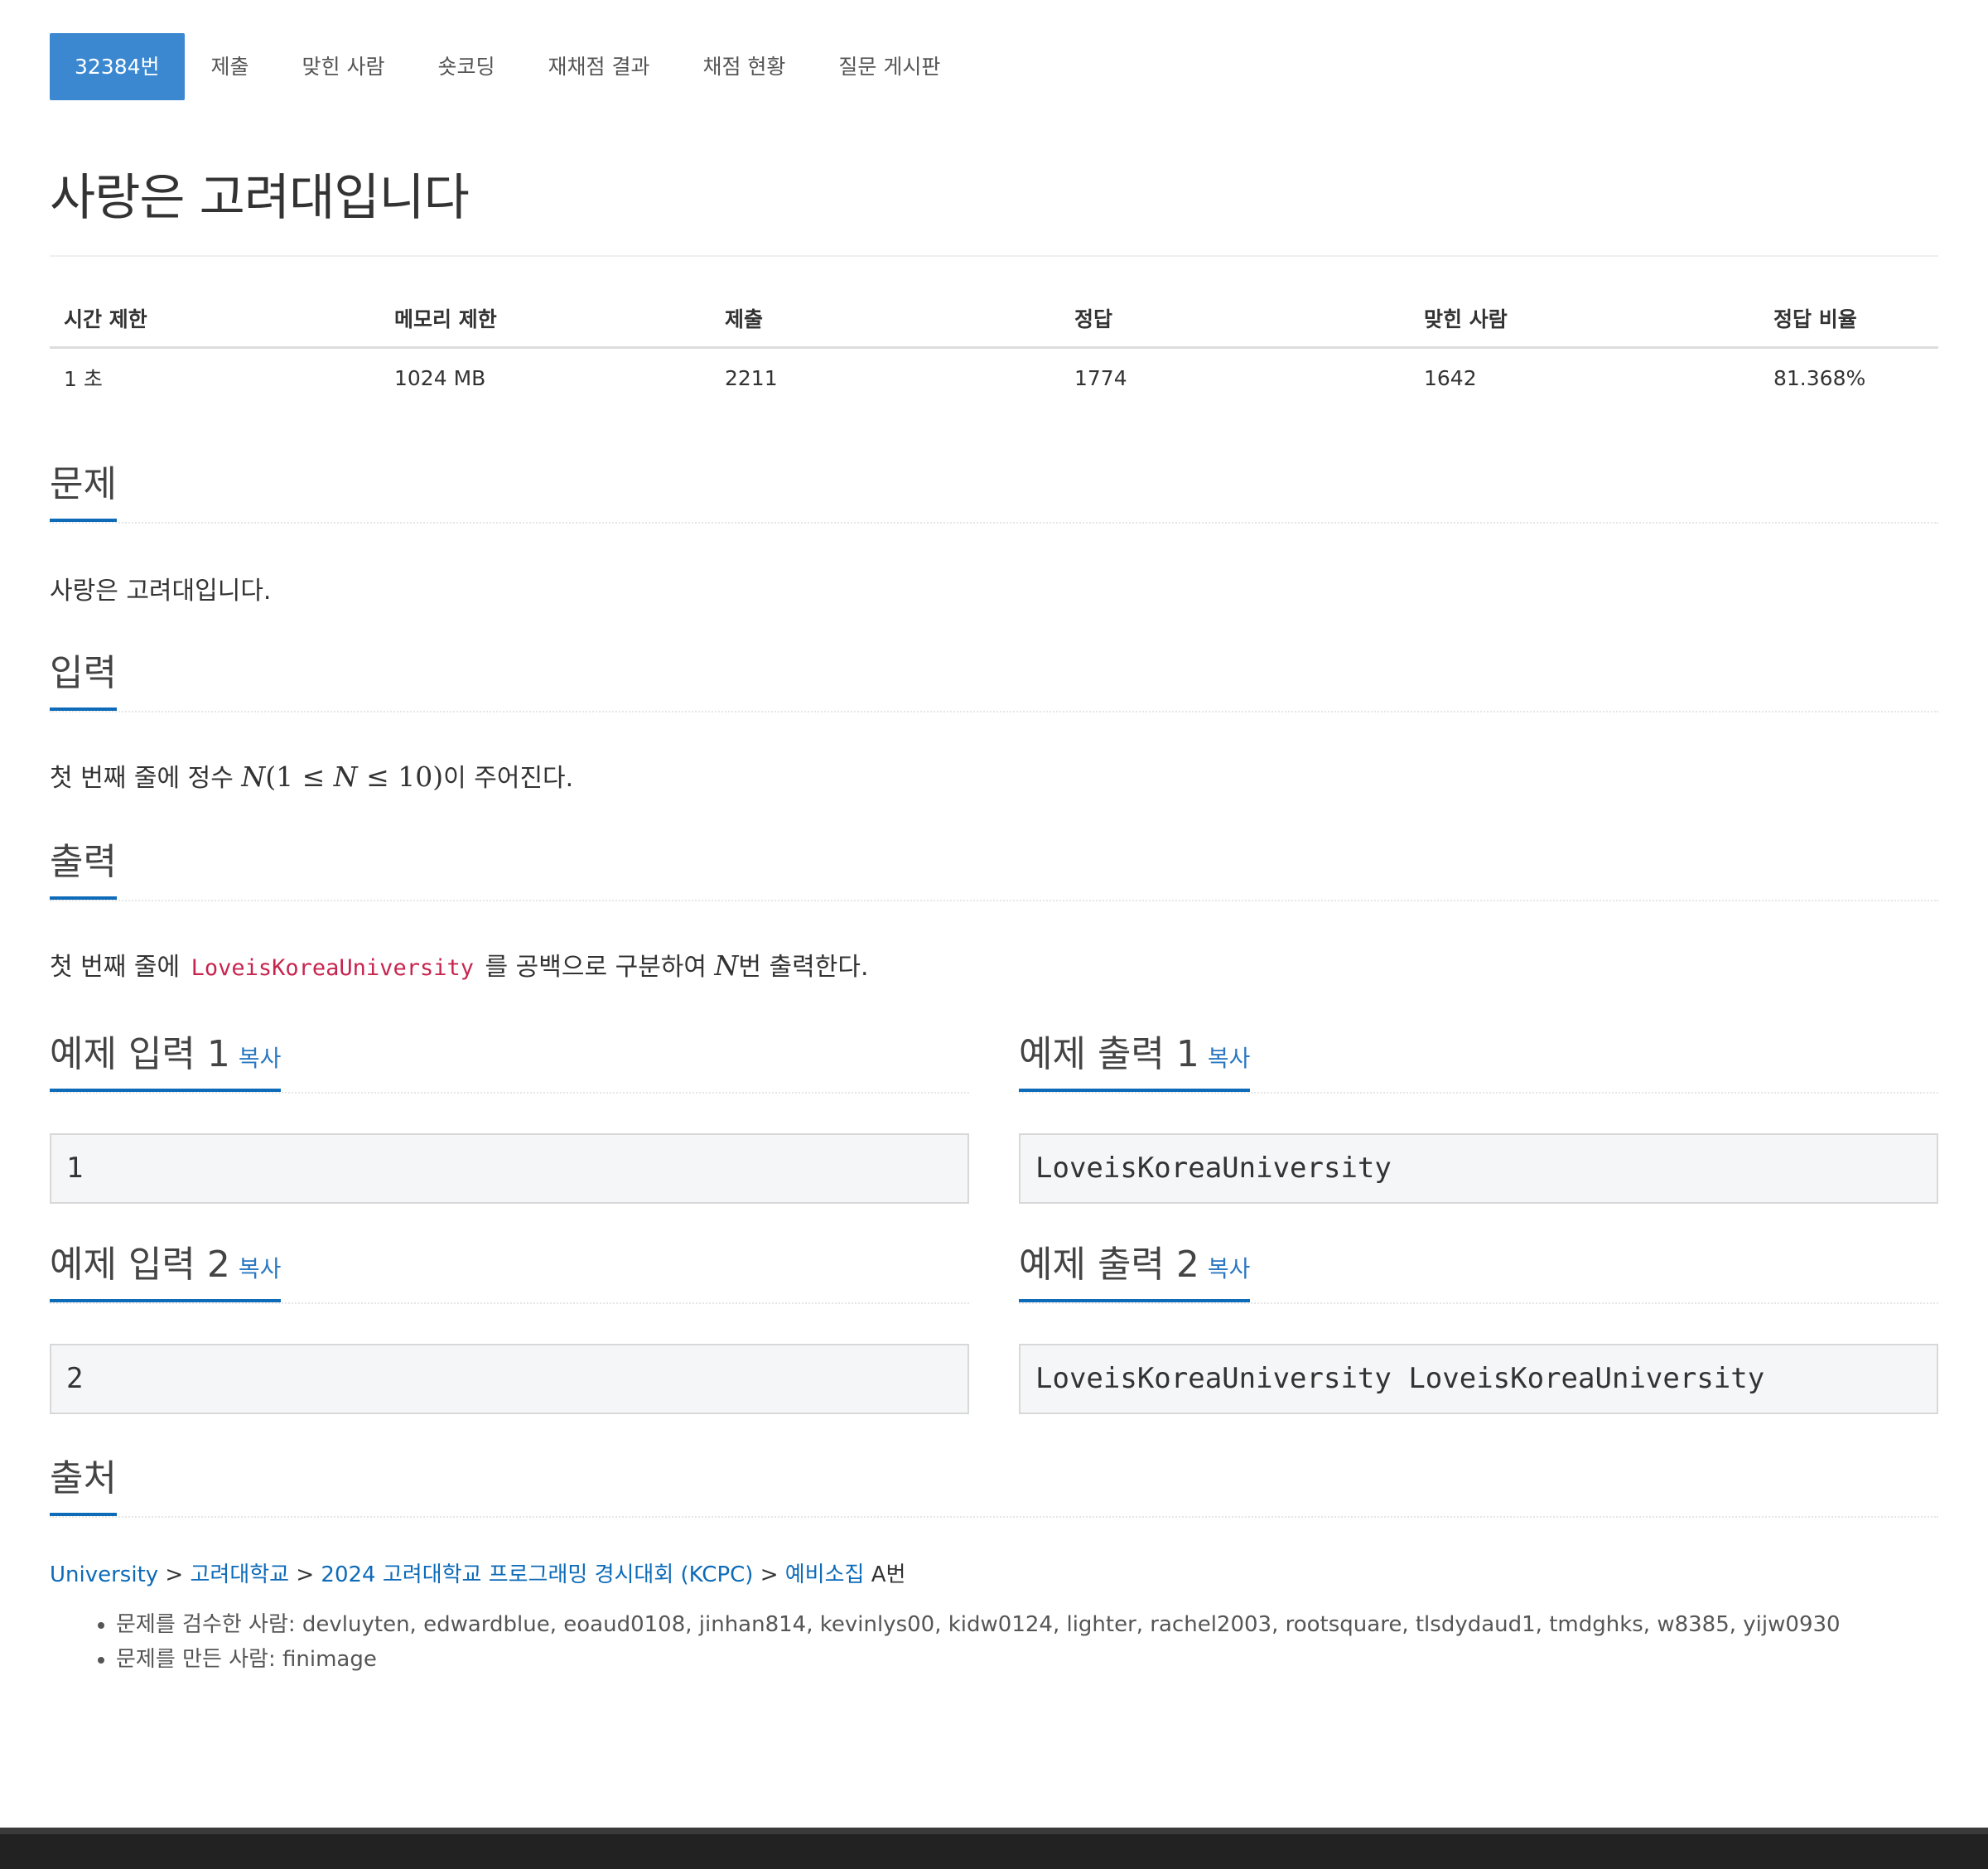 Image resolution: width=1988 pixels, height=1869 pixels. Describe the element at coordinates (161, 591) in the screenshot. I see `problem-description: 사랑은 고려대입니다.` at that location.